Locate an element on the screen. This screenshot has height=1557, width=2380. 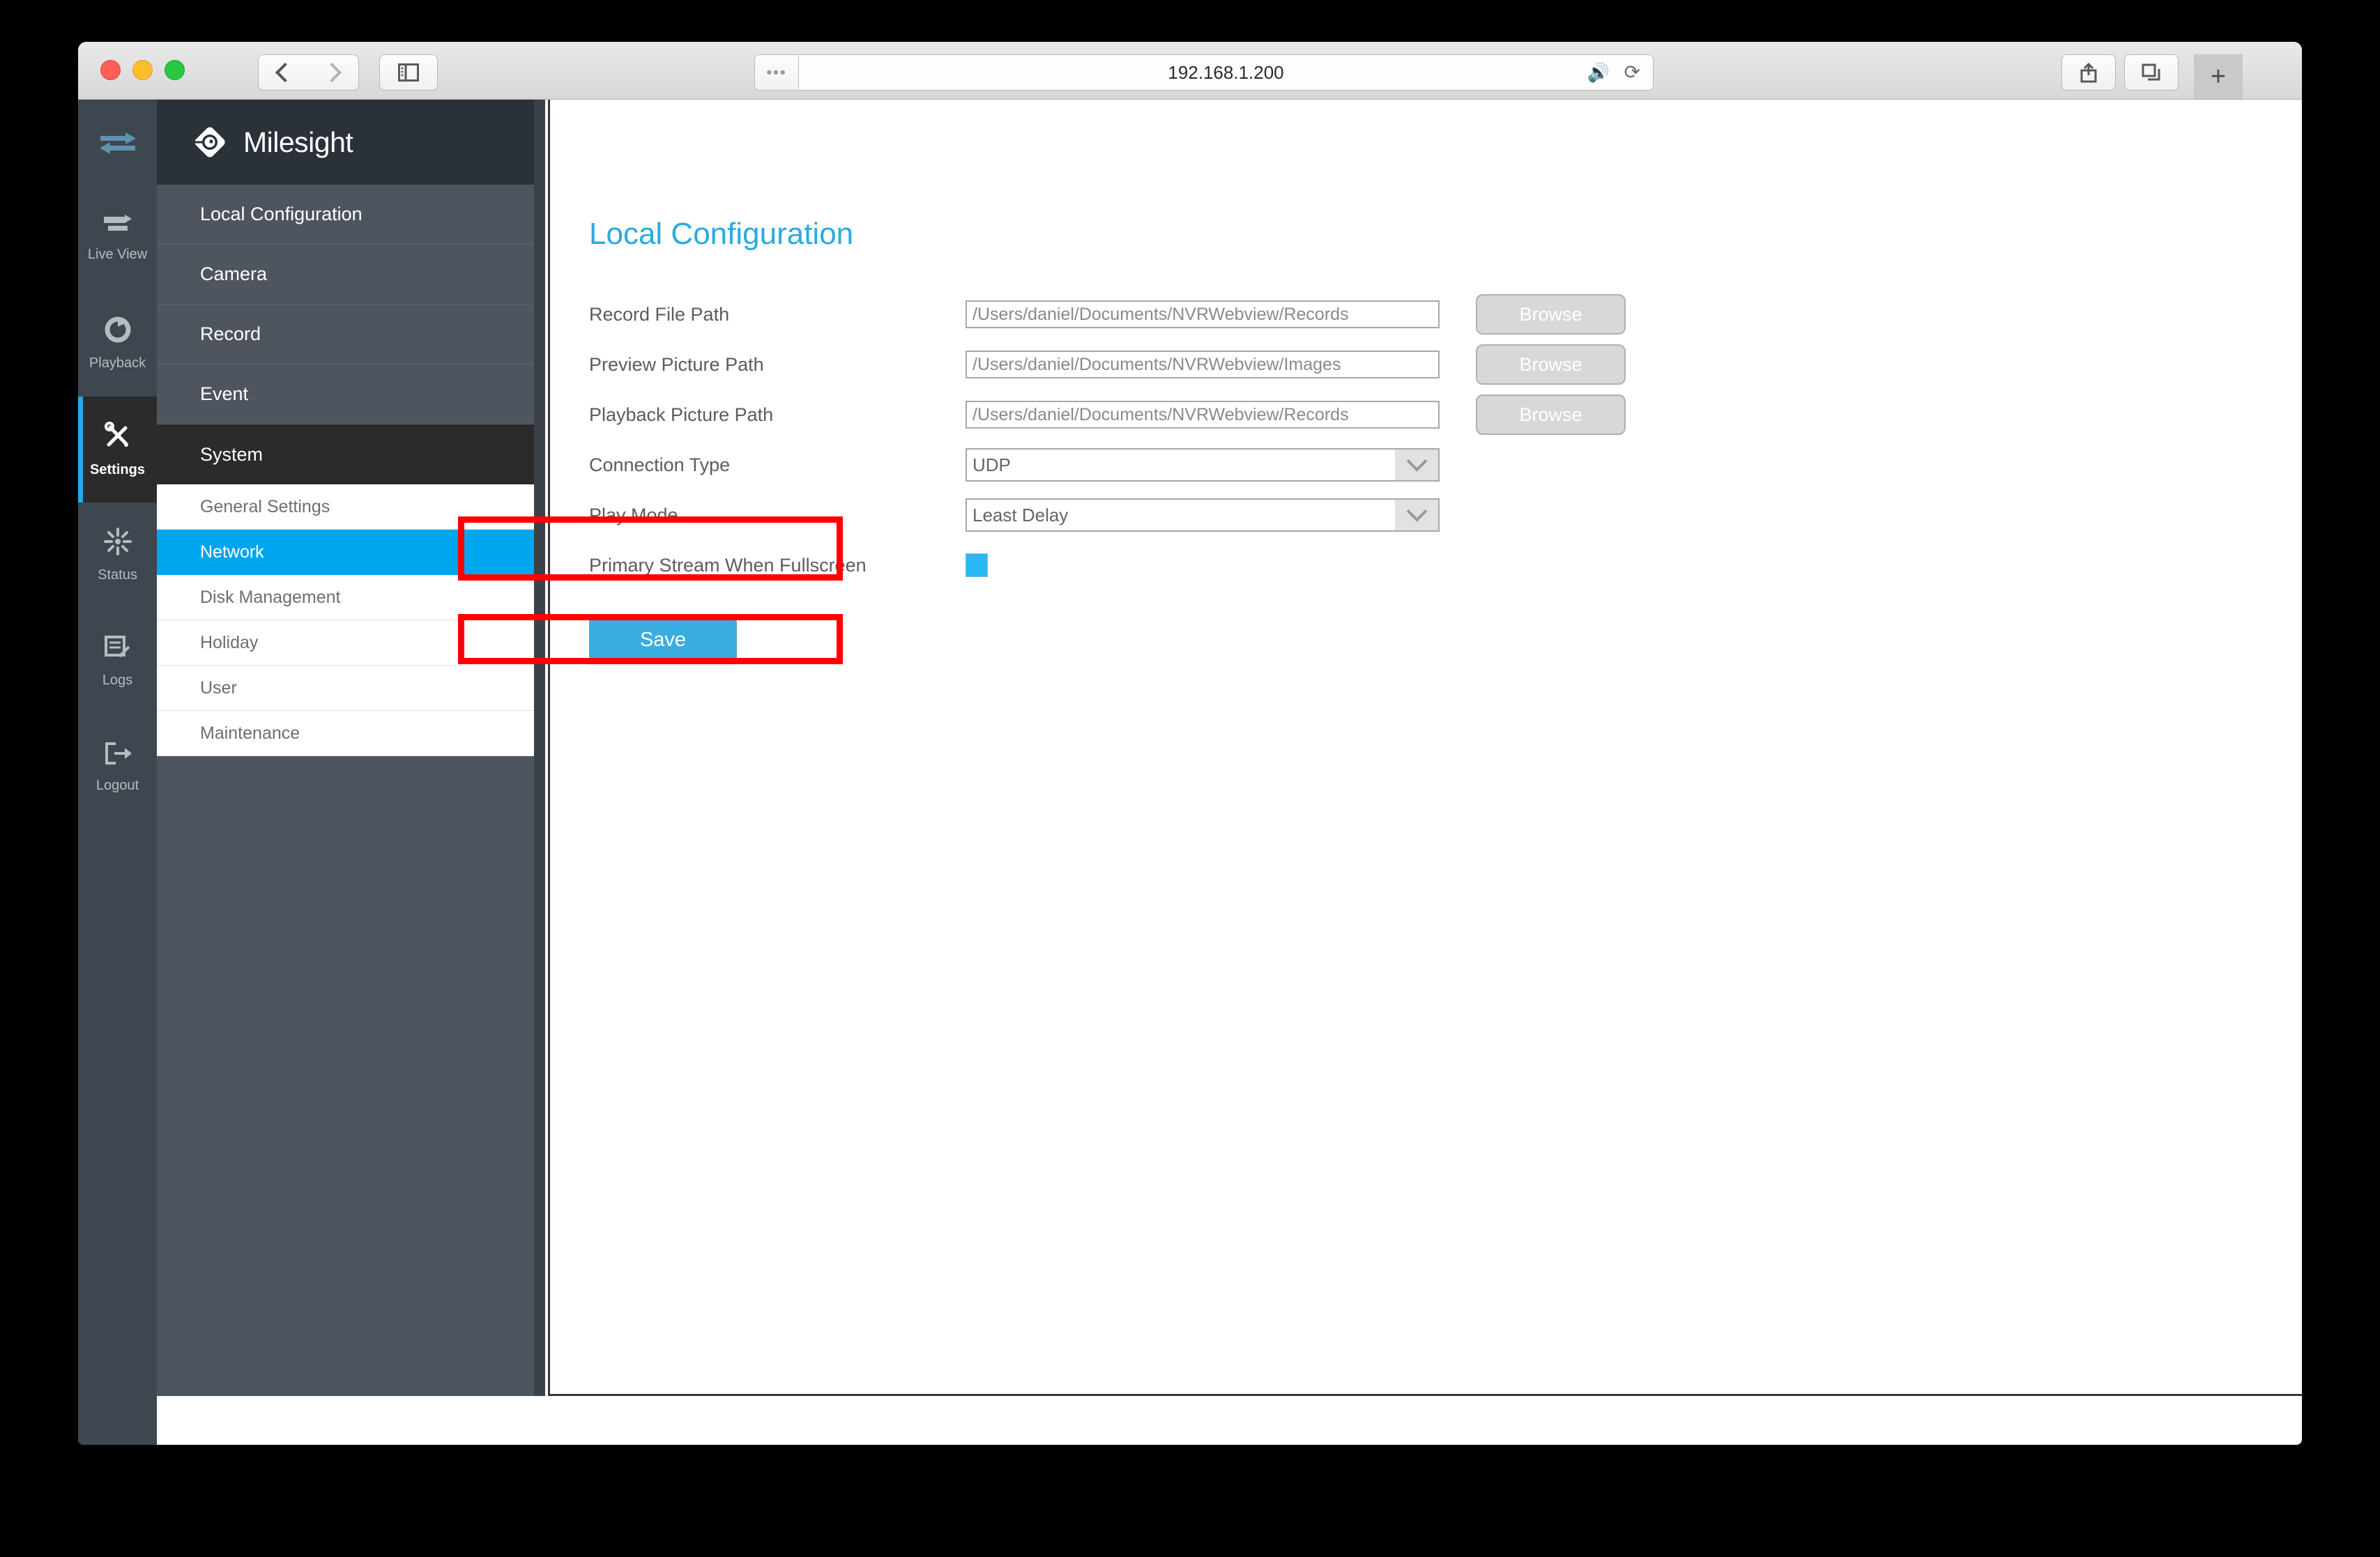
transfer-arrows-icon is located at coordinates (117, 143).